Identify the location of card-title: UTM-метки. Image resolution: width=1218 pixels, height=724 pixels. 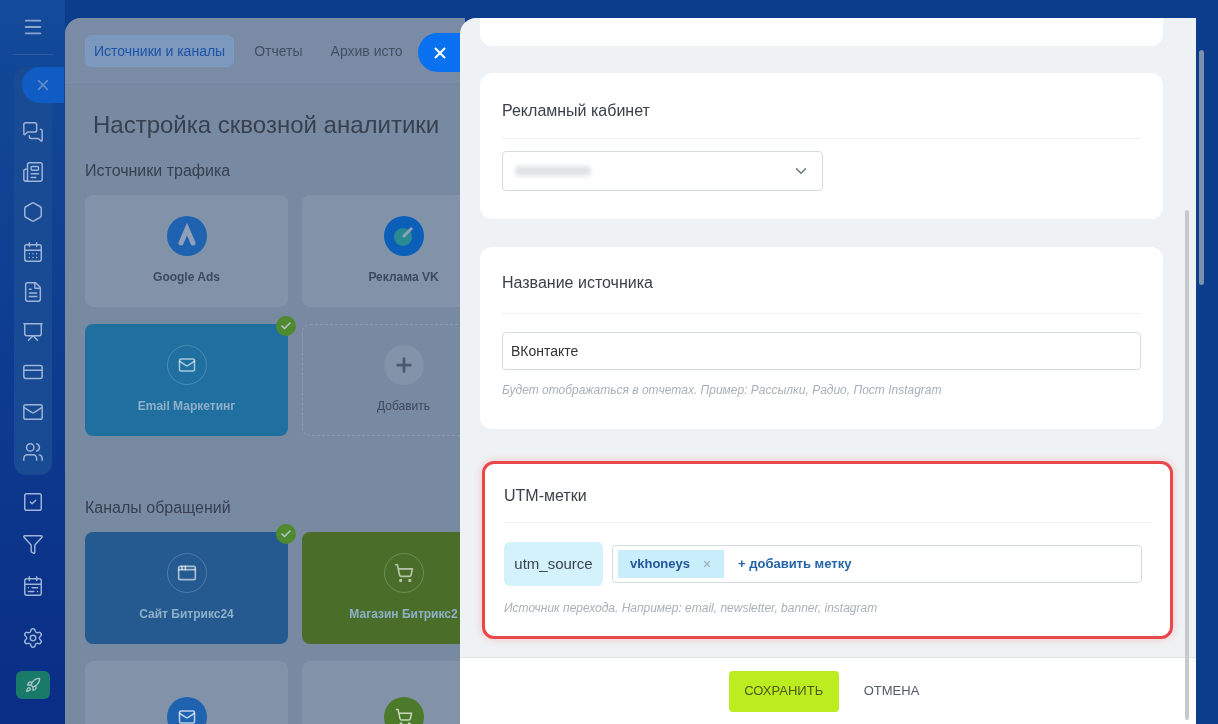
(827, 503).